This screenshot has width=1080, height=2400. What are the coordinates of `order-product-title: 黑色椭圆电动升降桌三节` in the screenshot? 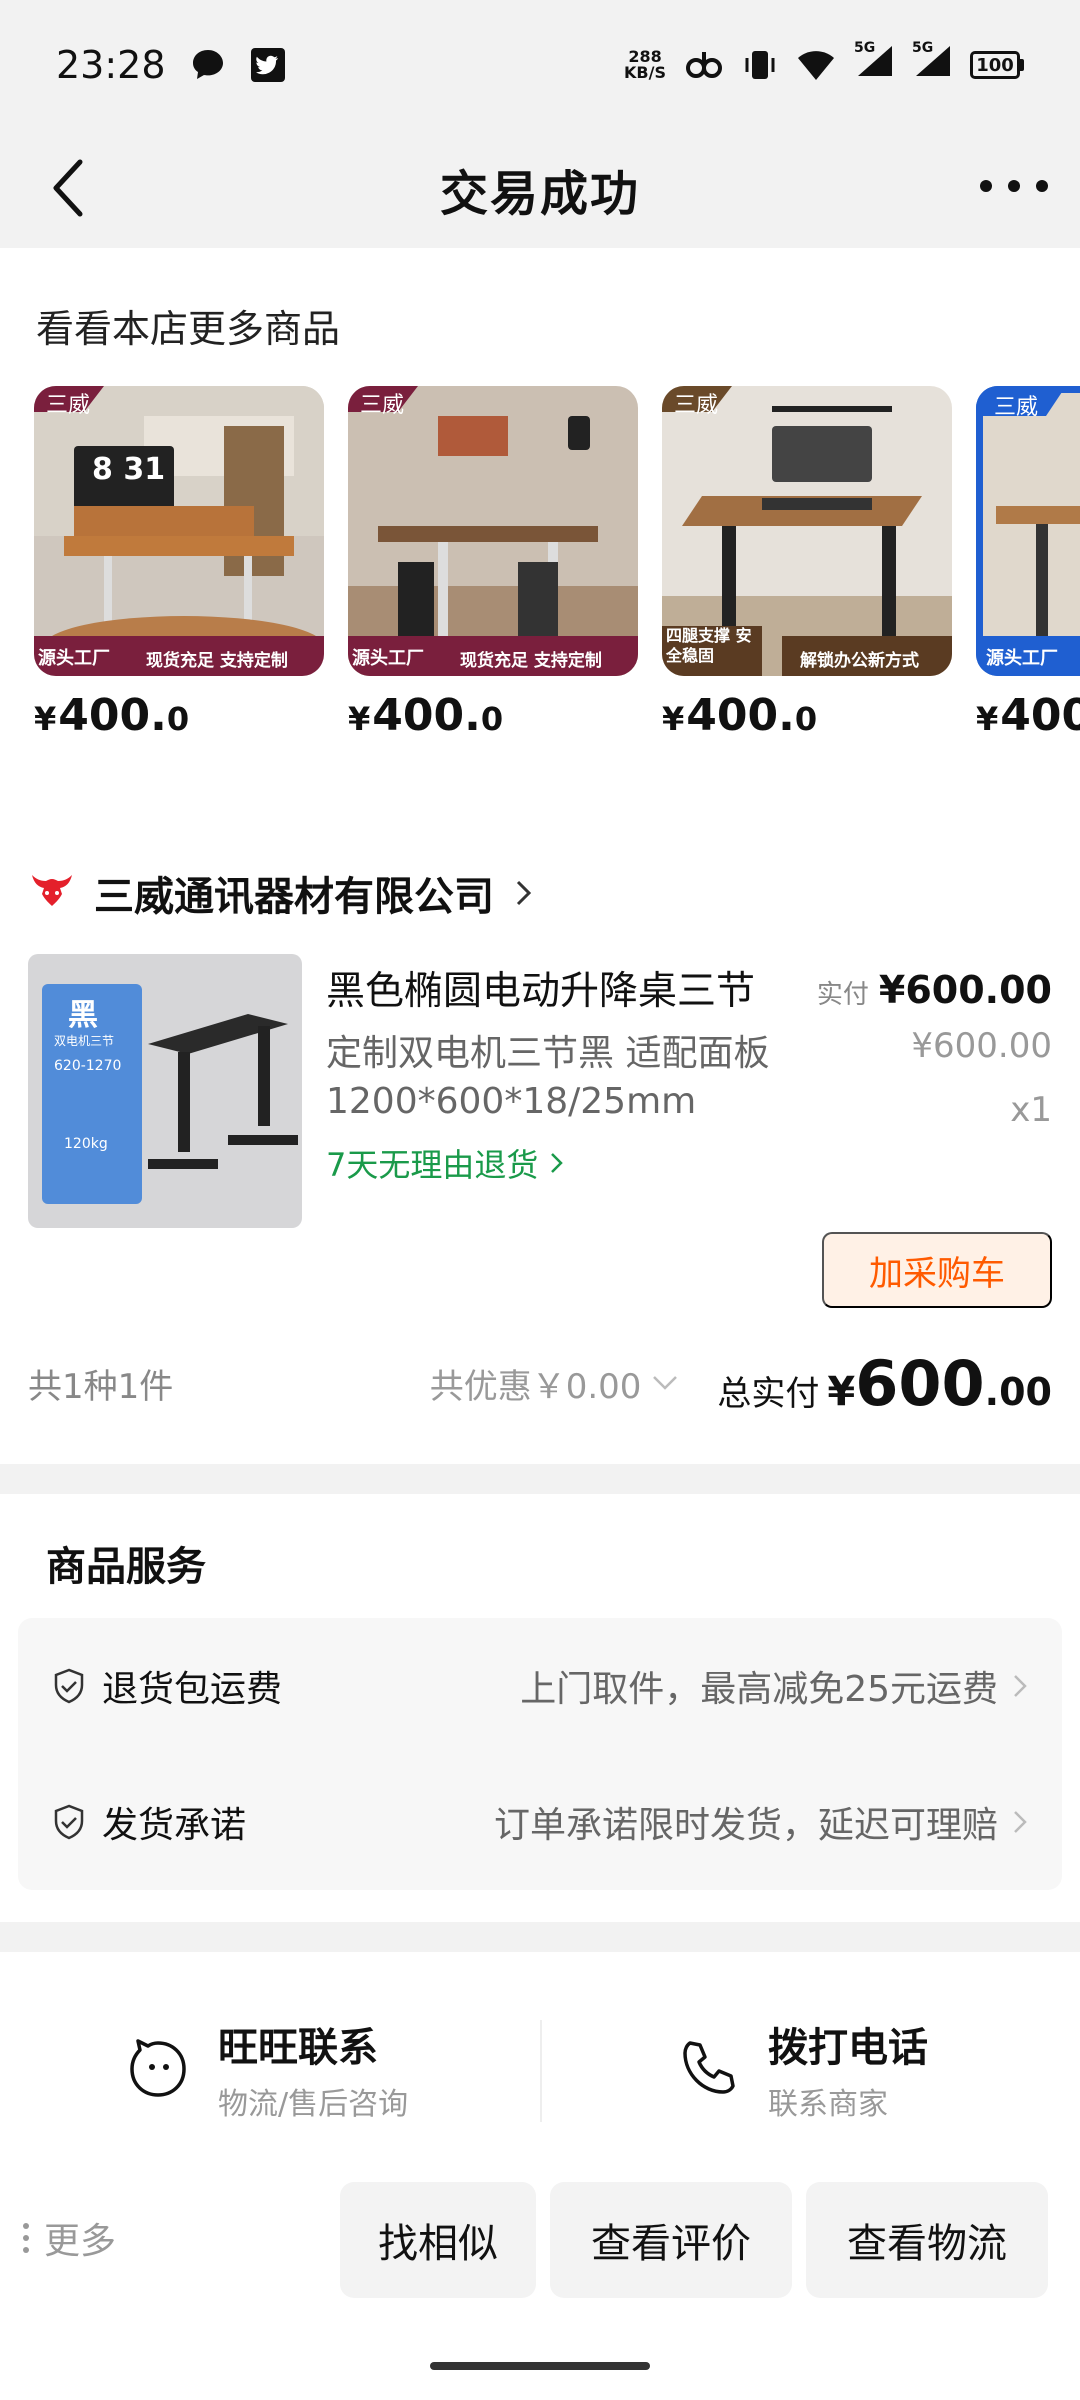 It's located at (566, 988).